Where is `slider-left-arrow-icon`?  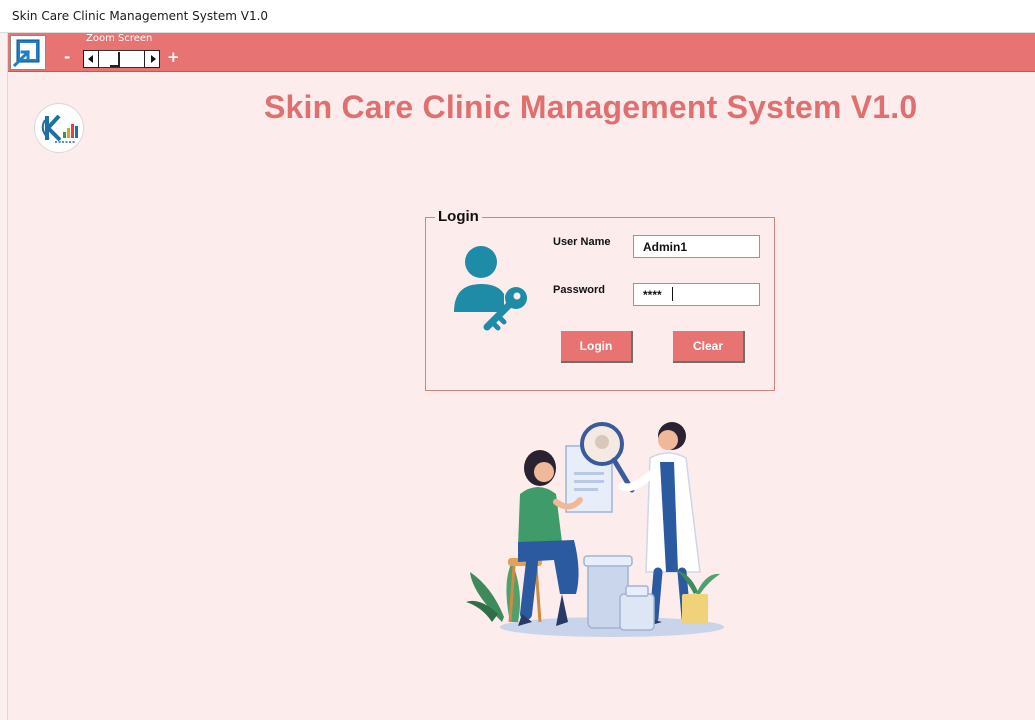 slider-left-arrow-icon is located at coordinates (91, 59).